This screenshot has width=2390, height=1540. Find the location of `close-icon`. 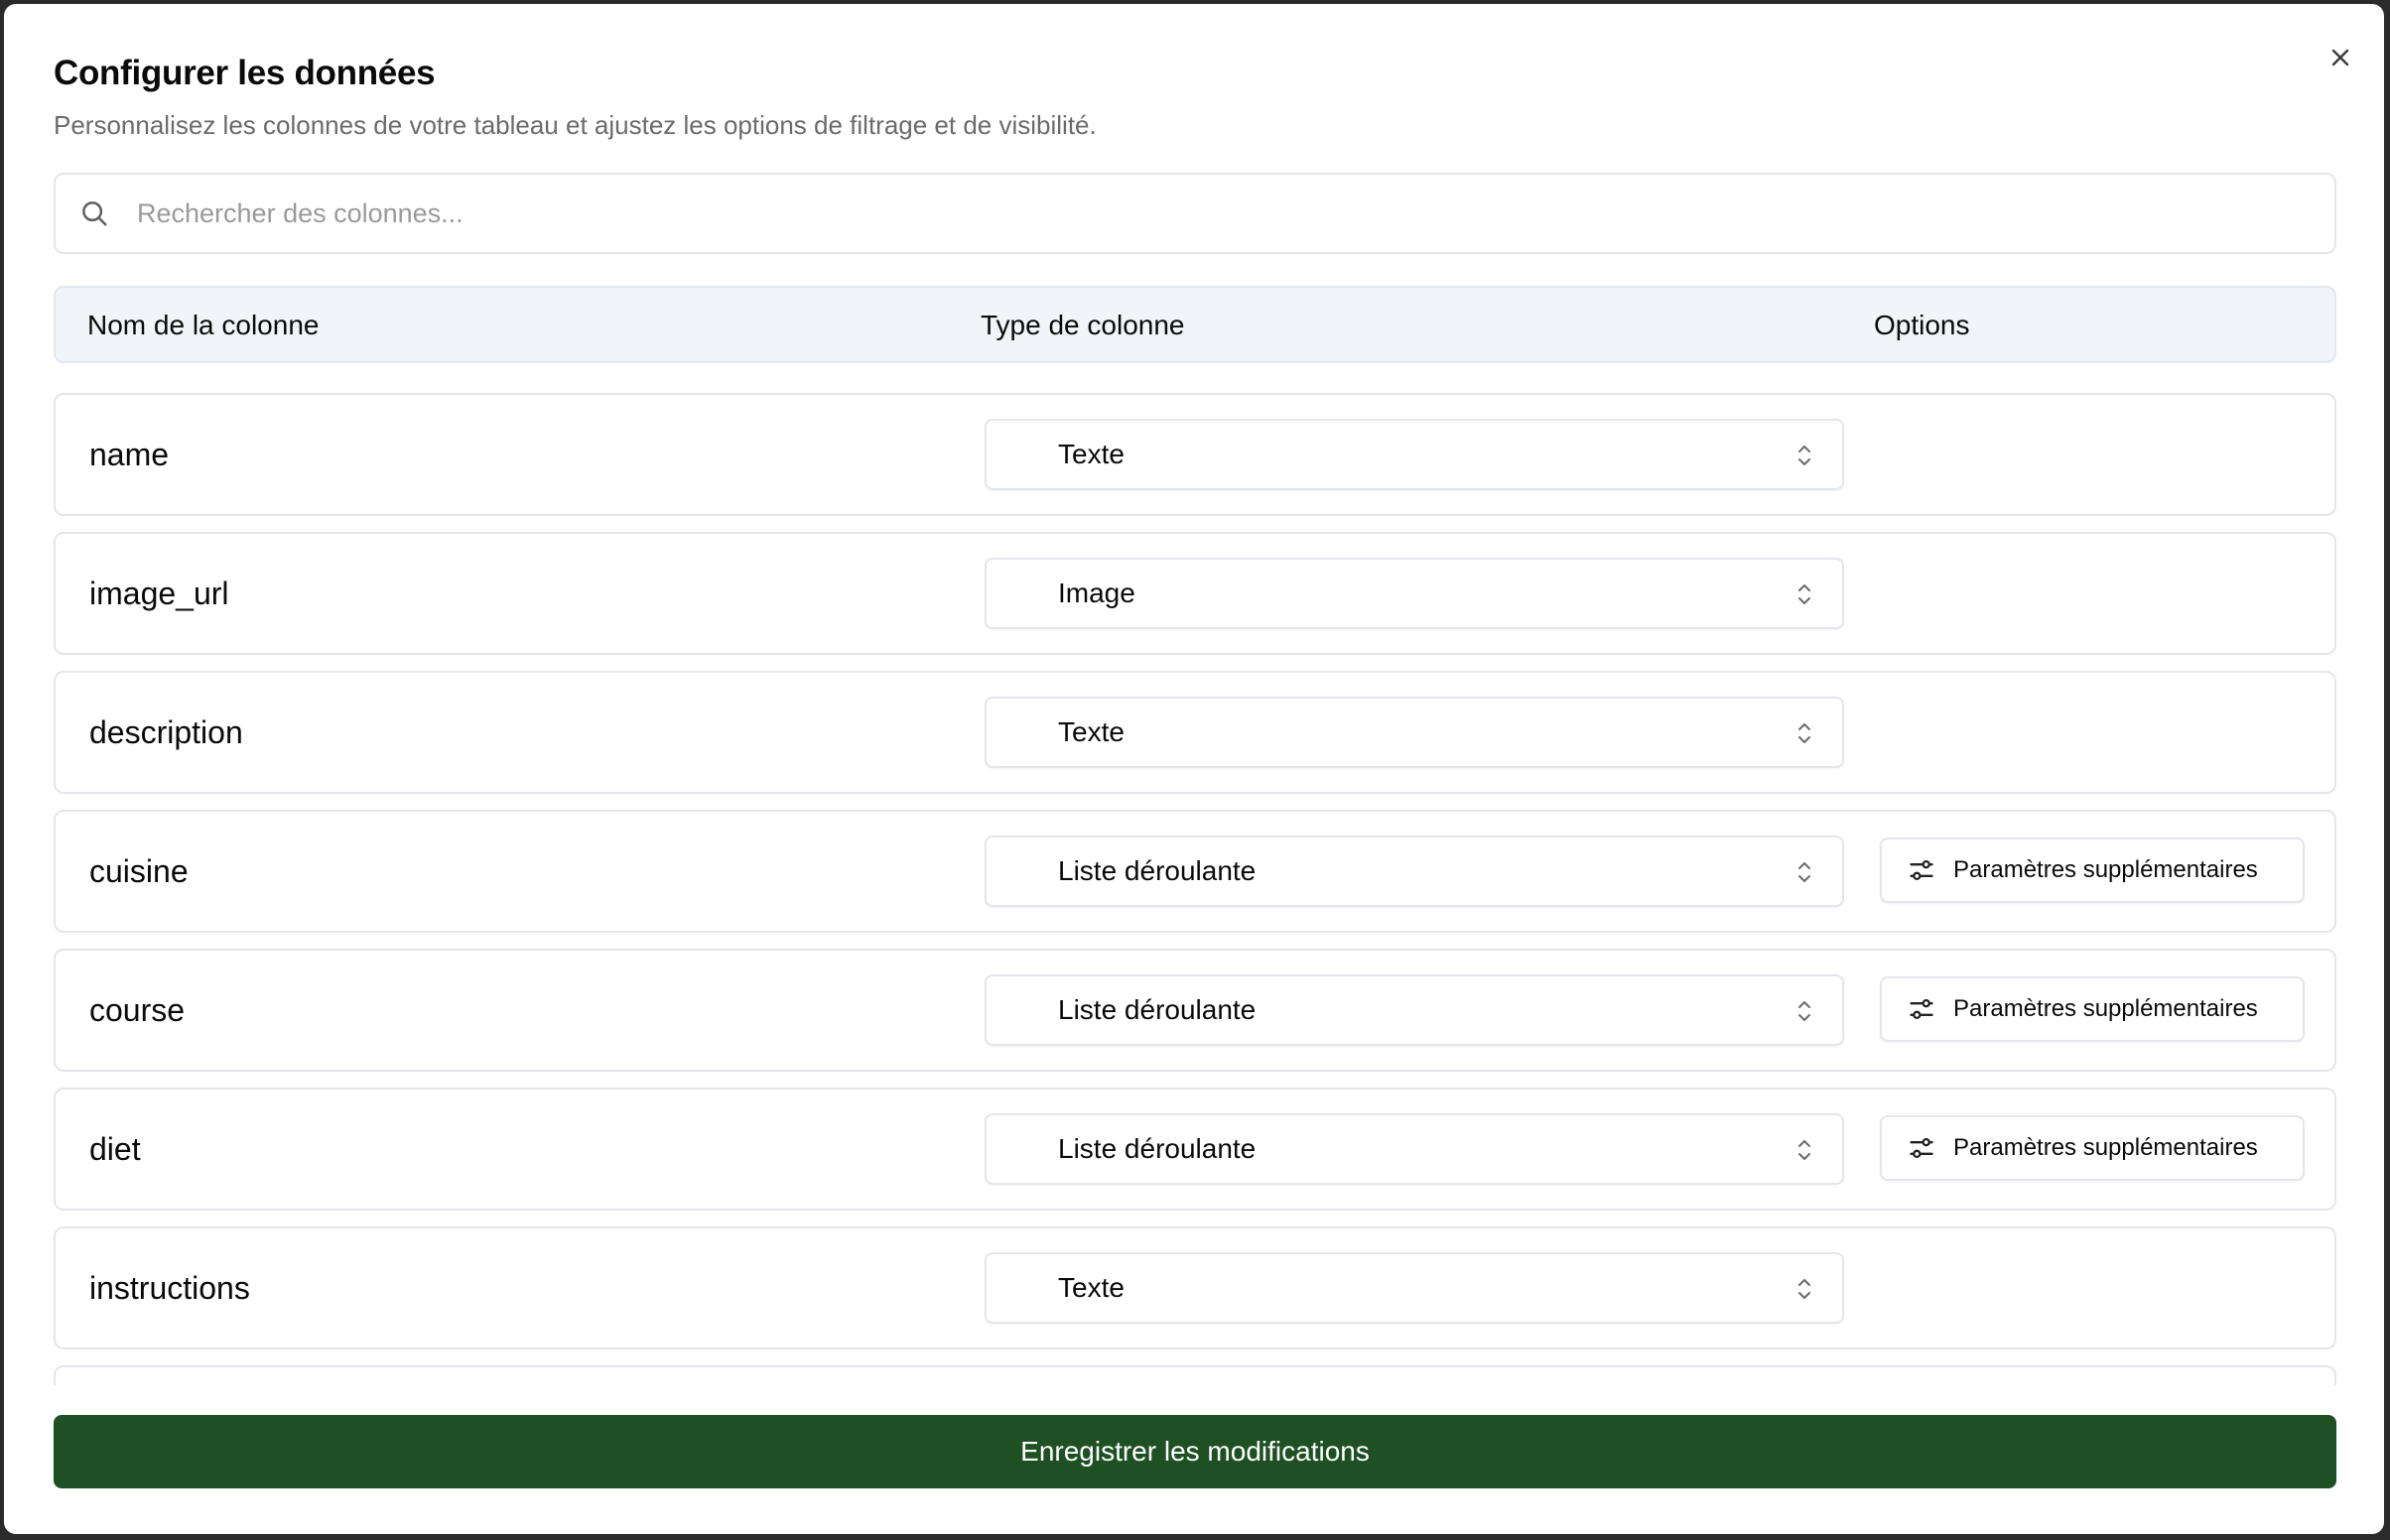

close-icon is located at coordinates (2340, 57).